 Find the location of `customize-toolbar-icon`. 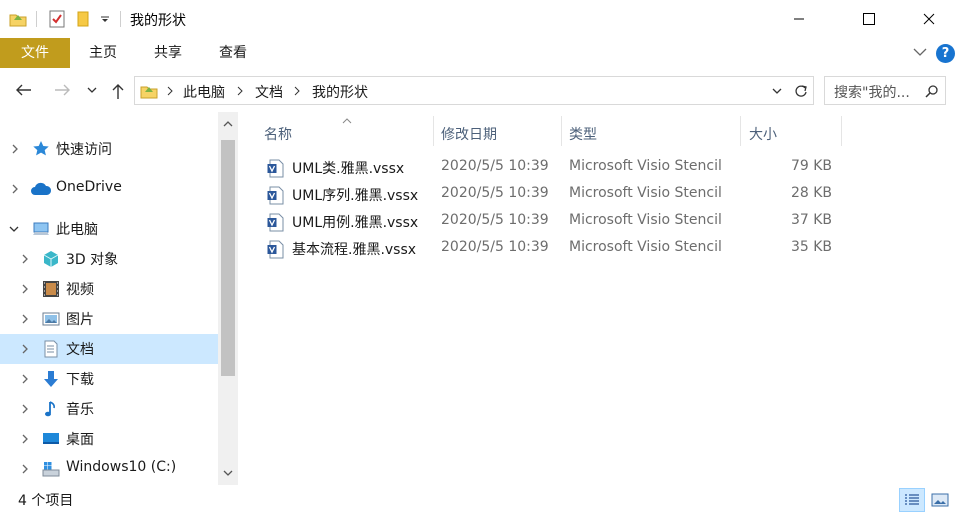

customize-toolbar-icon is located at coordinates (105, 19).